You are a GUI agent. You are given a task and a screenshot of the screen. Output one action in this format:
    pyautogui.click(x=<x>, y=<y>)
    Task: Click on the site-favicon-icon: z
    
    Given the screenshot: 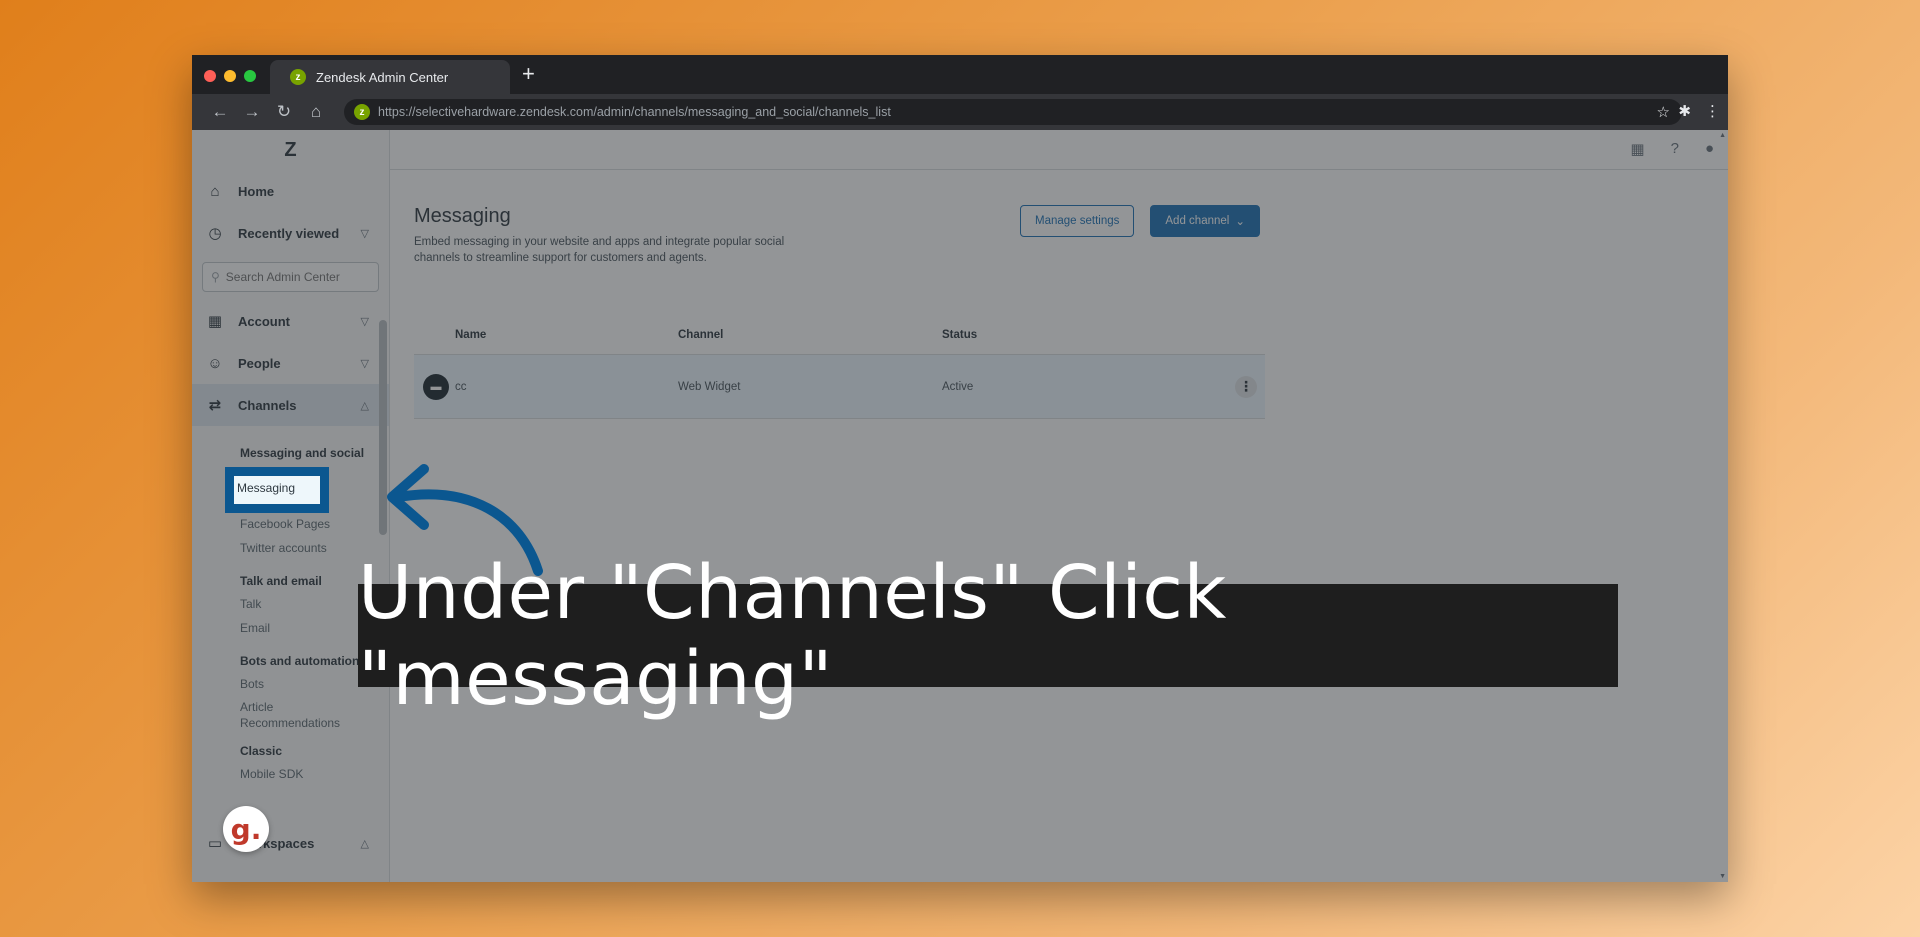 What is the action you would take?
    pyautogui.click(x=362, y=112)
    